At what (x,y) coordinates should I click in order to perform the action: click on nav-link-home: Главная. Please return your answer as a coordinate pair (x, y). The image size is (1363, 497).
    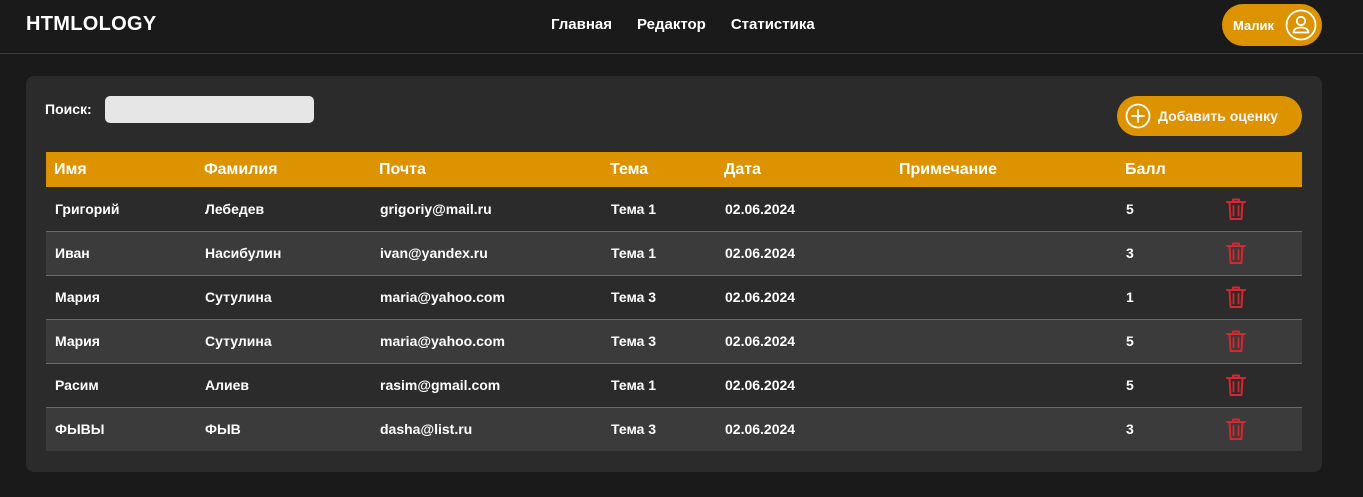
    Looking at the image, I should click on (581, 24).